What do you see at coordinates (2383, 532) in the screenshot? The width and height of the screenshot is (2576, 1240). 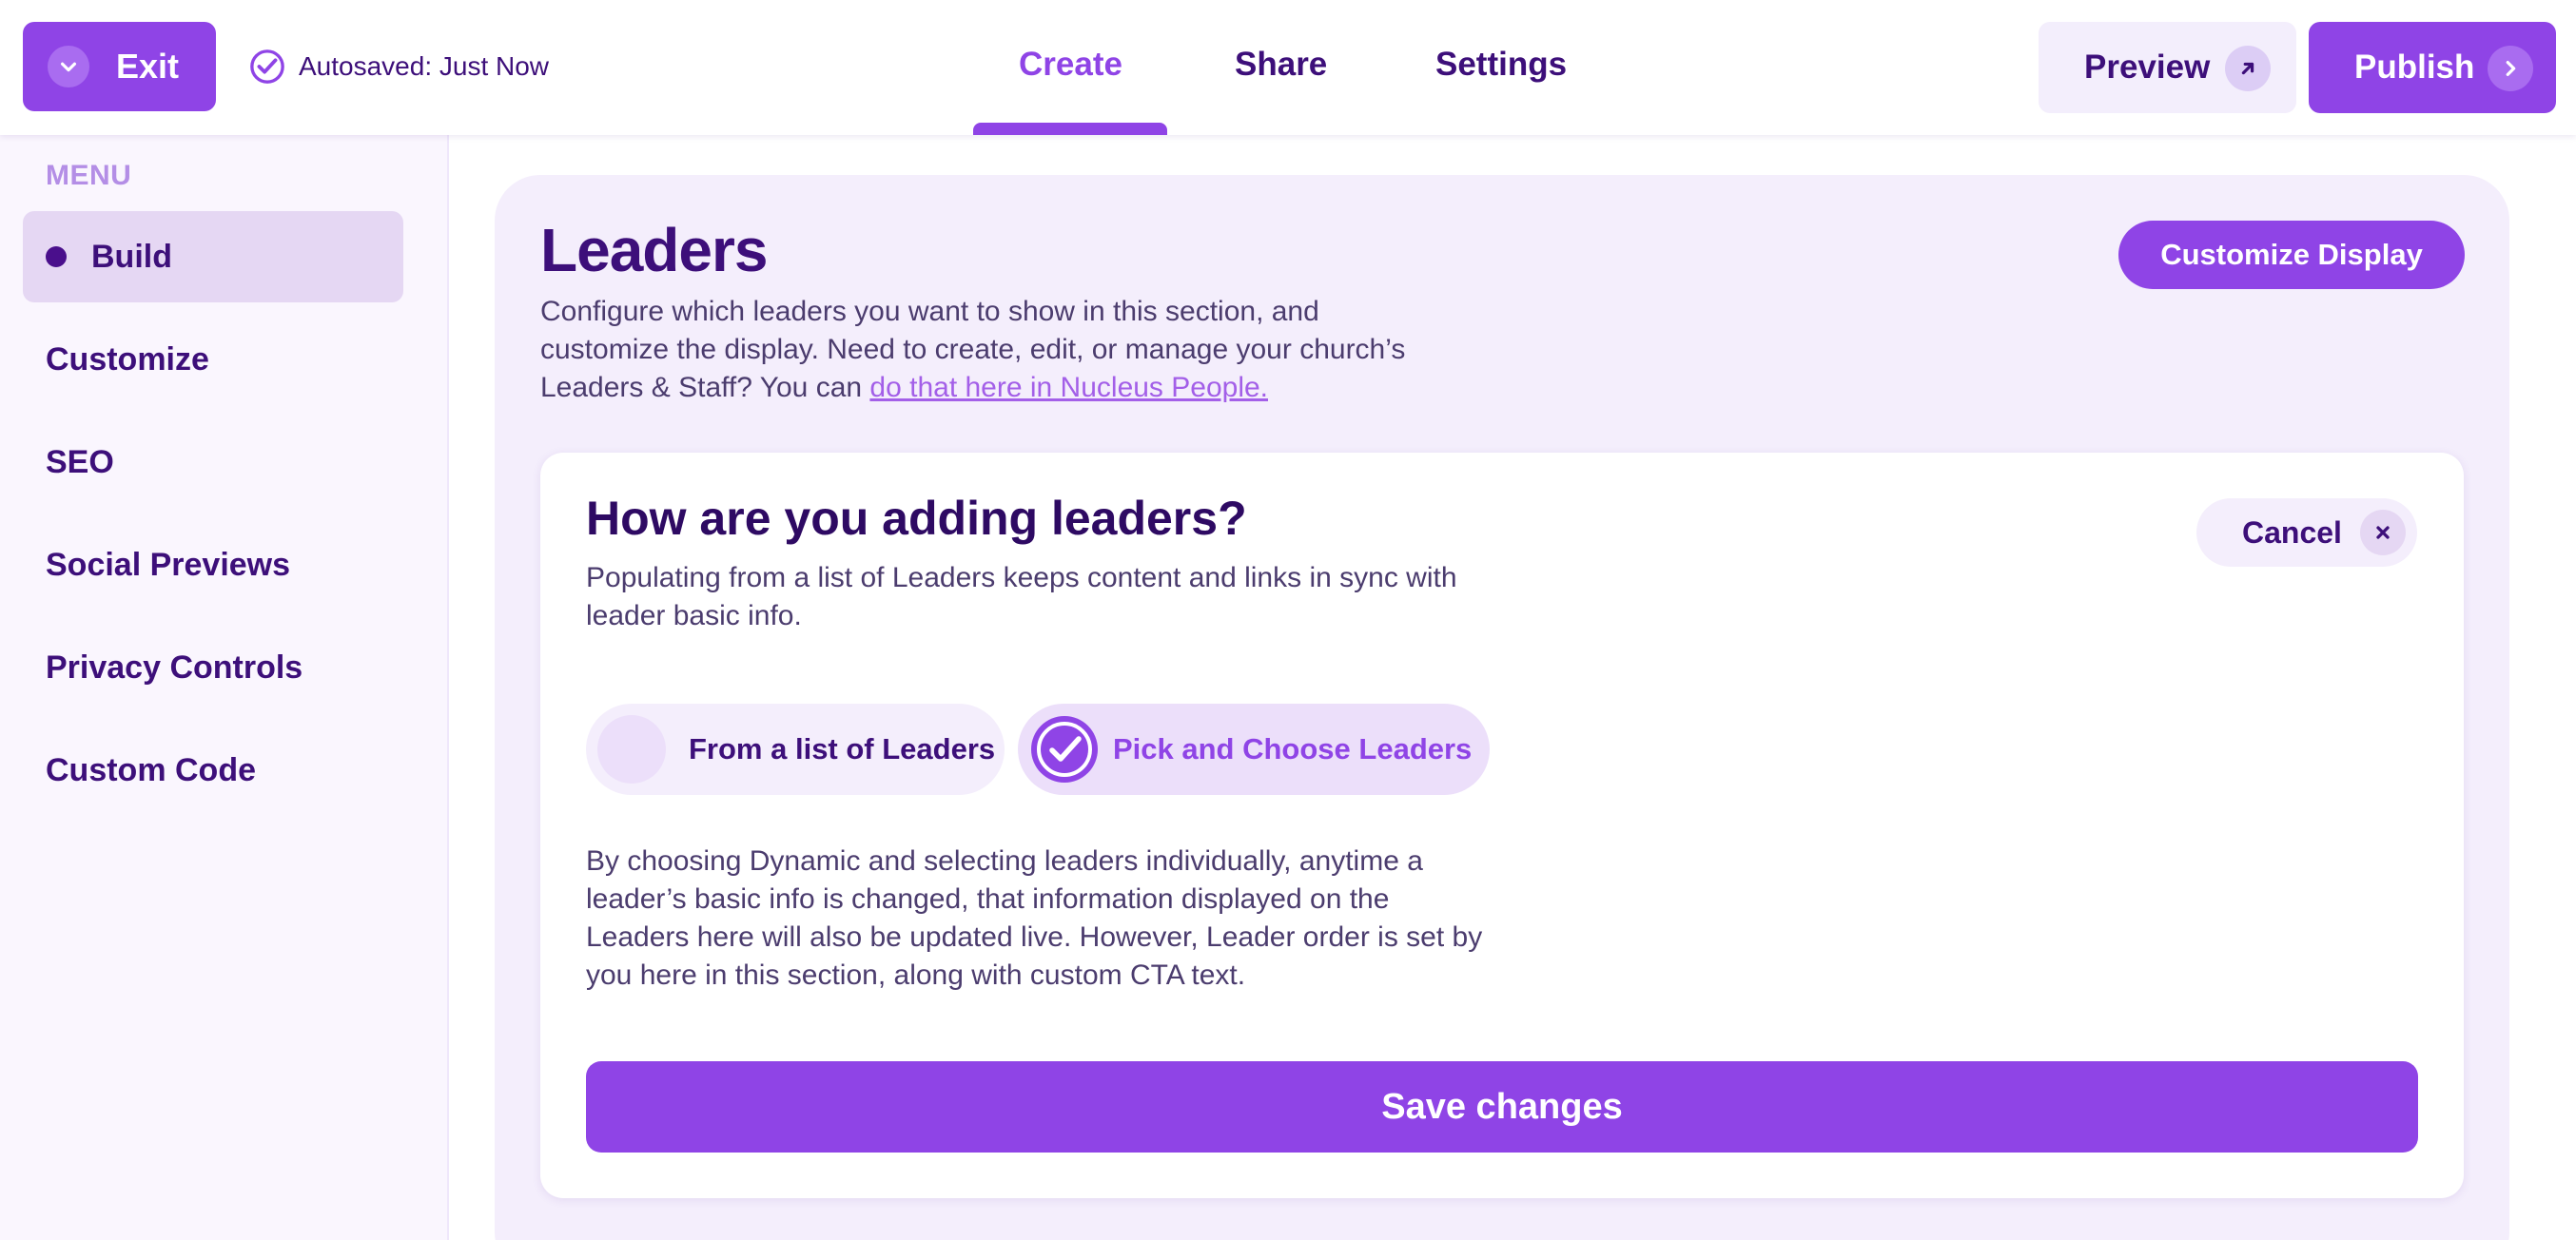 I see `close-icon` at bounding box center [2383, 532].